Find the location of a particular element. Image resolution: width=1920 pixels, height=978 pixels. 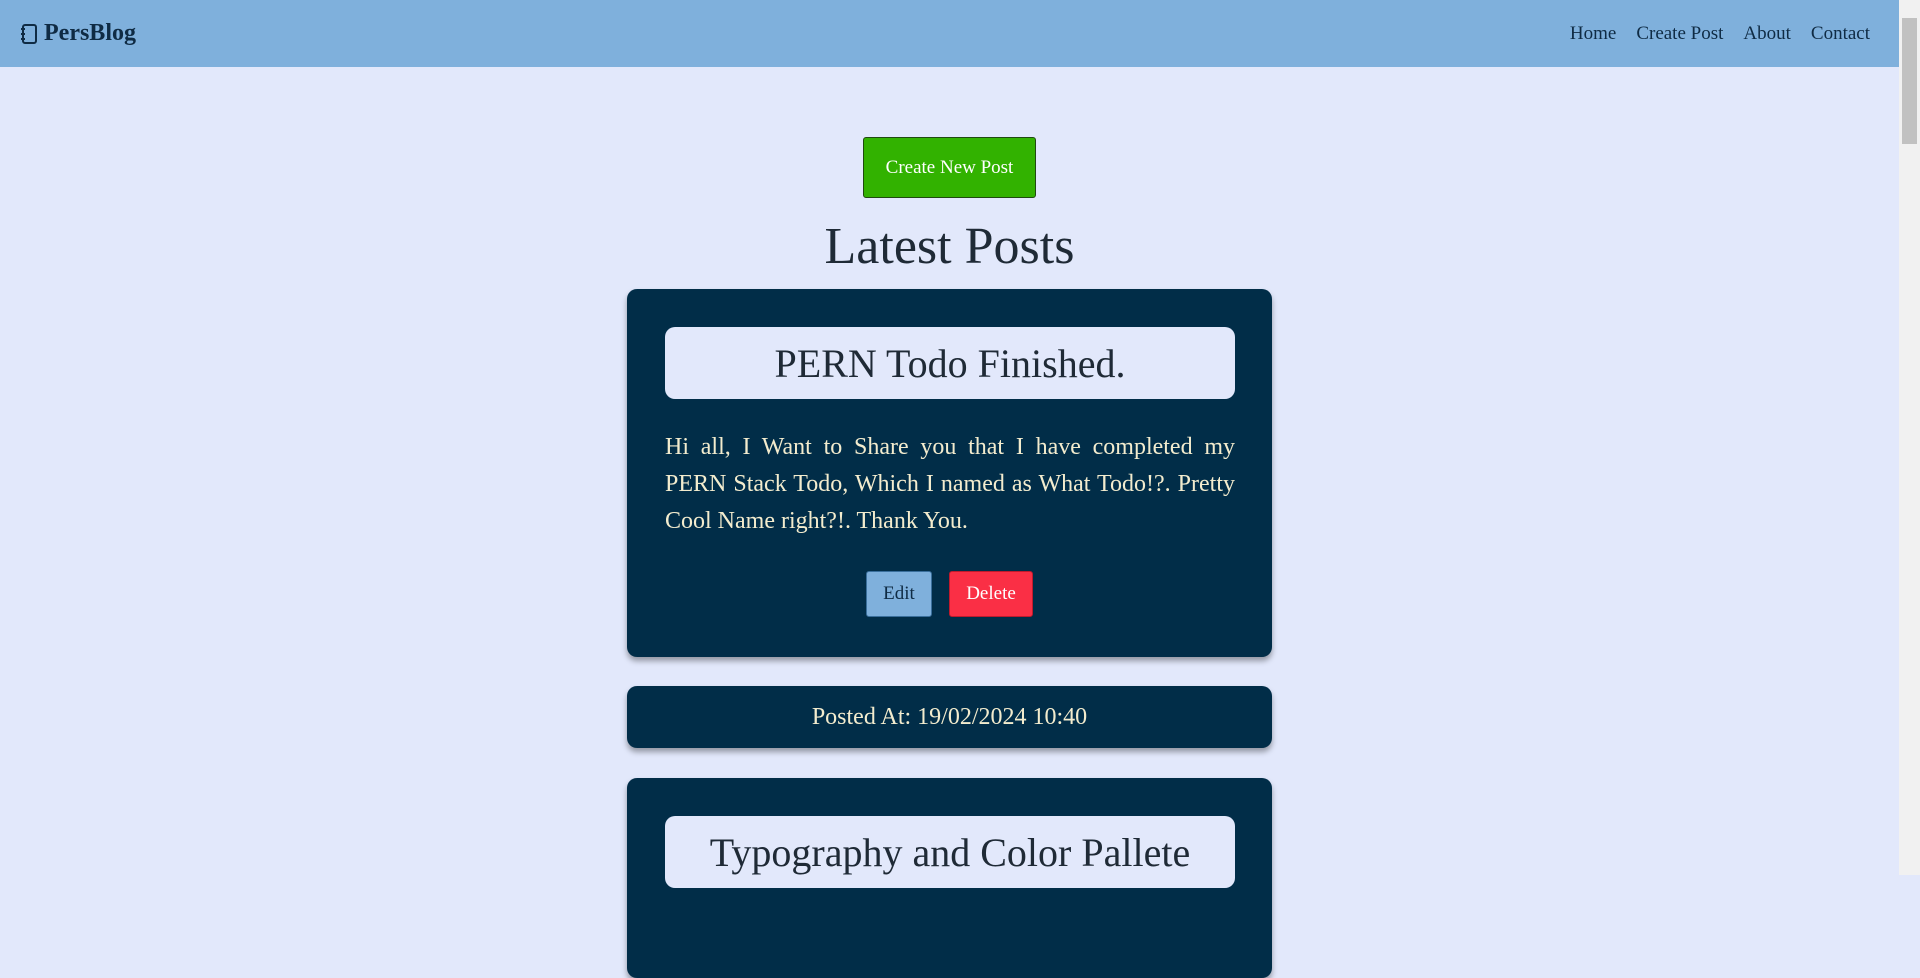

post-title: PERN Todo Finished. is located at coordinates (950, 363).